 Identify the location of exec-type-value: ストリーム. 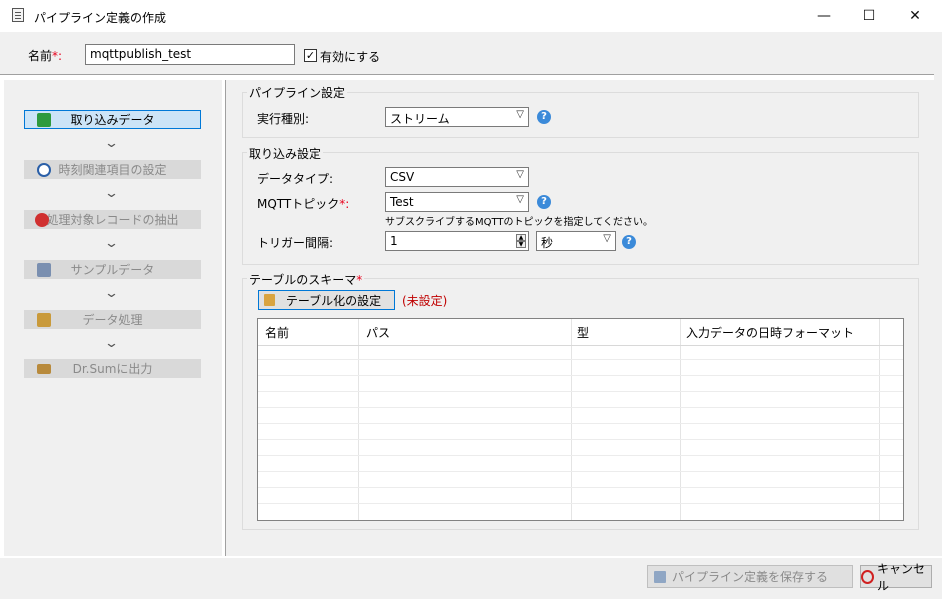
(420, 119).